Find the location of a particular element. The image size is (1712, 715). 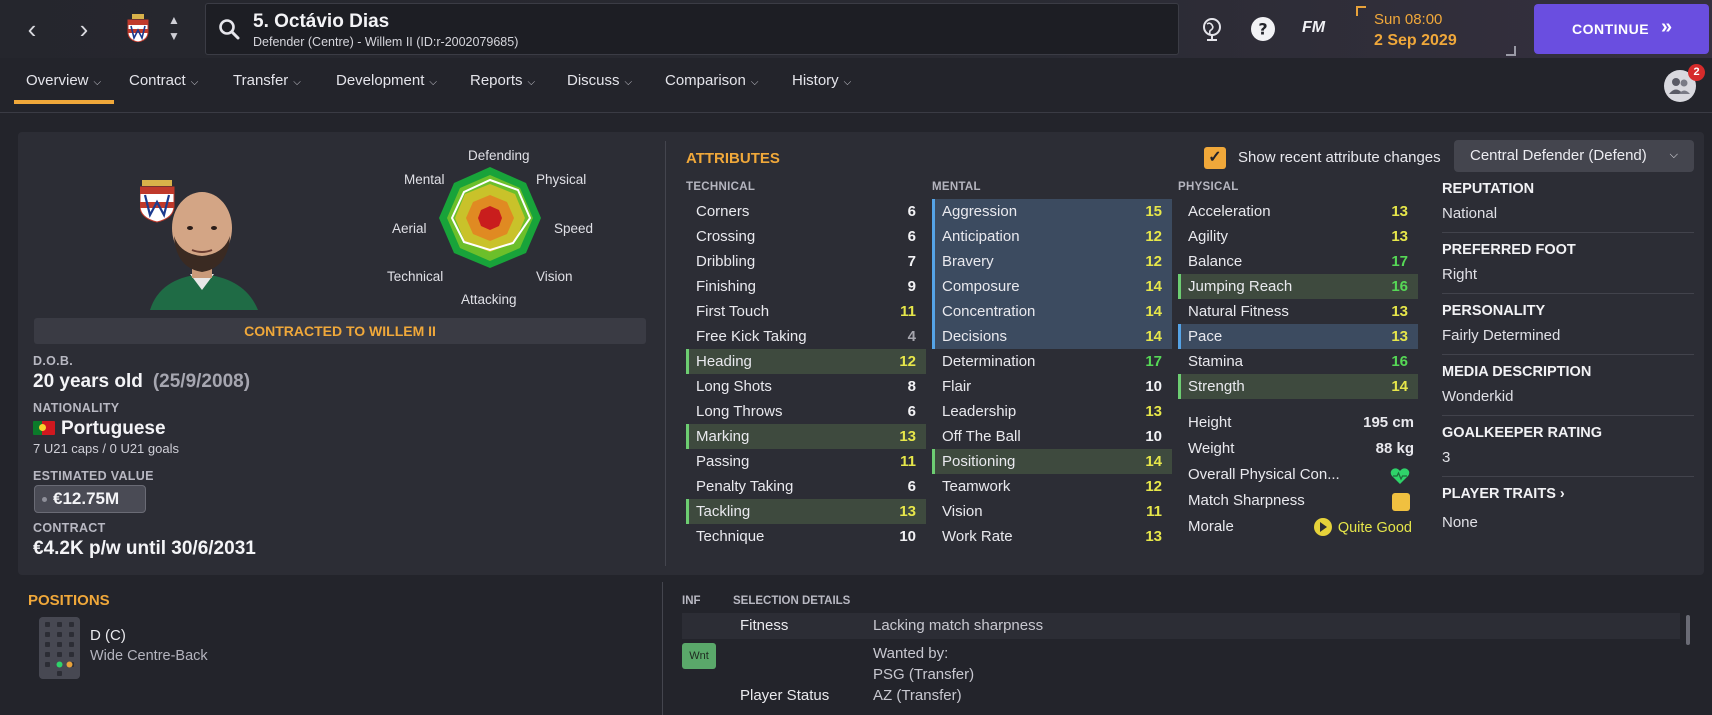

attribute-row: Vision 11 is located at coordinates (1052, 511).